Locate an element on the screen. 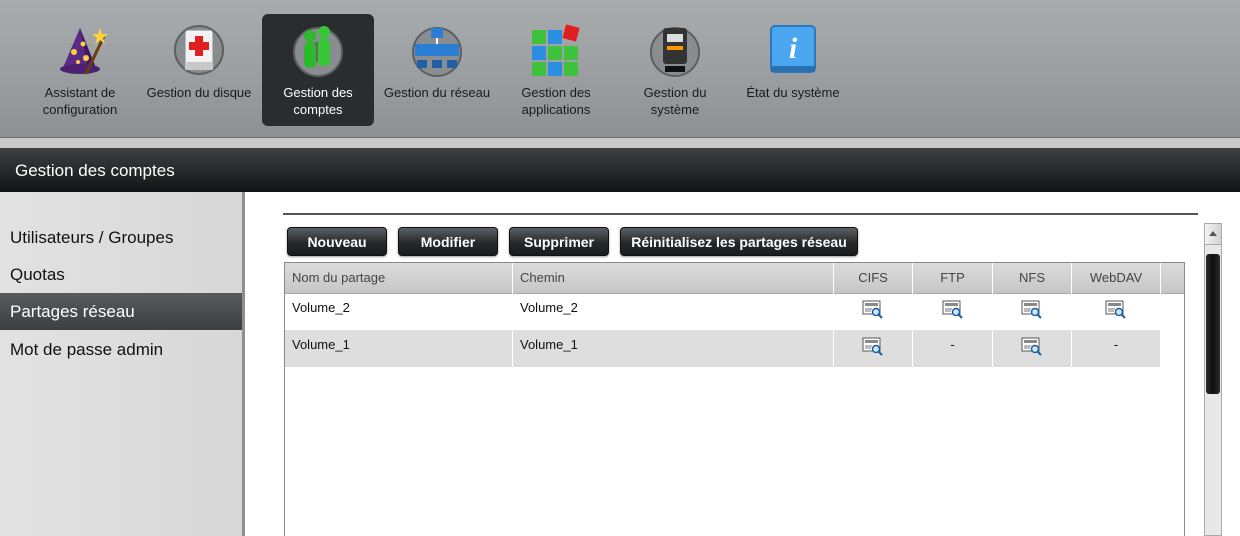 Image resolution: width=1240 pixels, height=536 pixels. edit-button: Modifier is located at coordinates (448, 241).